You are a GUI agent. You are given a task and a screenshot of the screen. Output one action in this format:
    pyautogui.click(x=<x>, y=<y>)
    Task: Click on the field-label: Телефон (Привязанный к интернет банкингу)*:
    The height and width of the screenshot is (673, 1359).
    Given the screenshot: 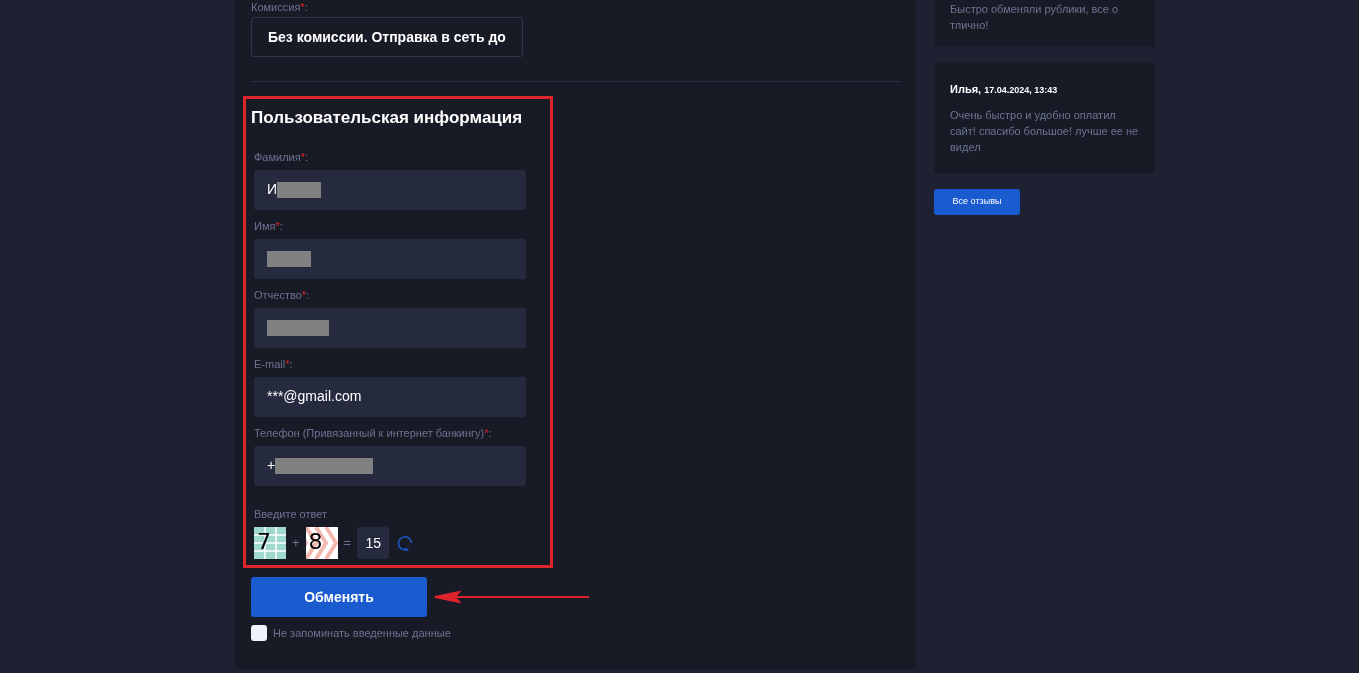 What is the action you would take?
    pyautogui.click(x=373, y=432)
    